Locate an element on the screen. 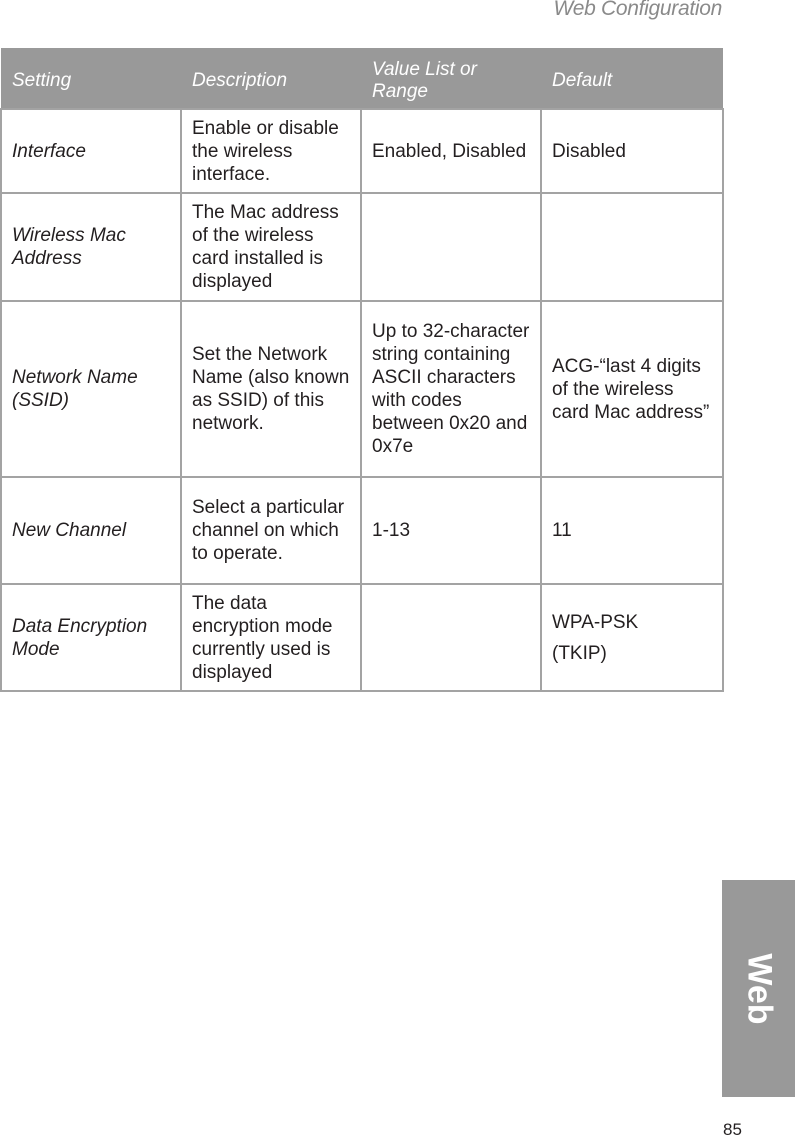  column-header-default: Default is located at coordinates (632, 78).